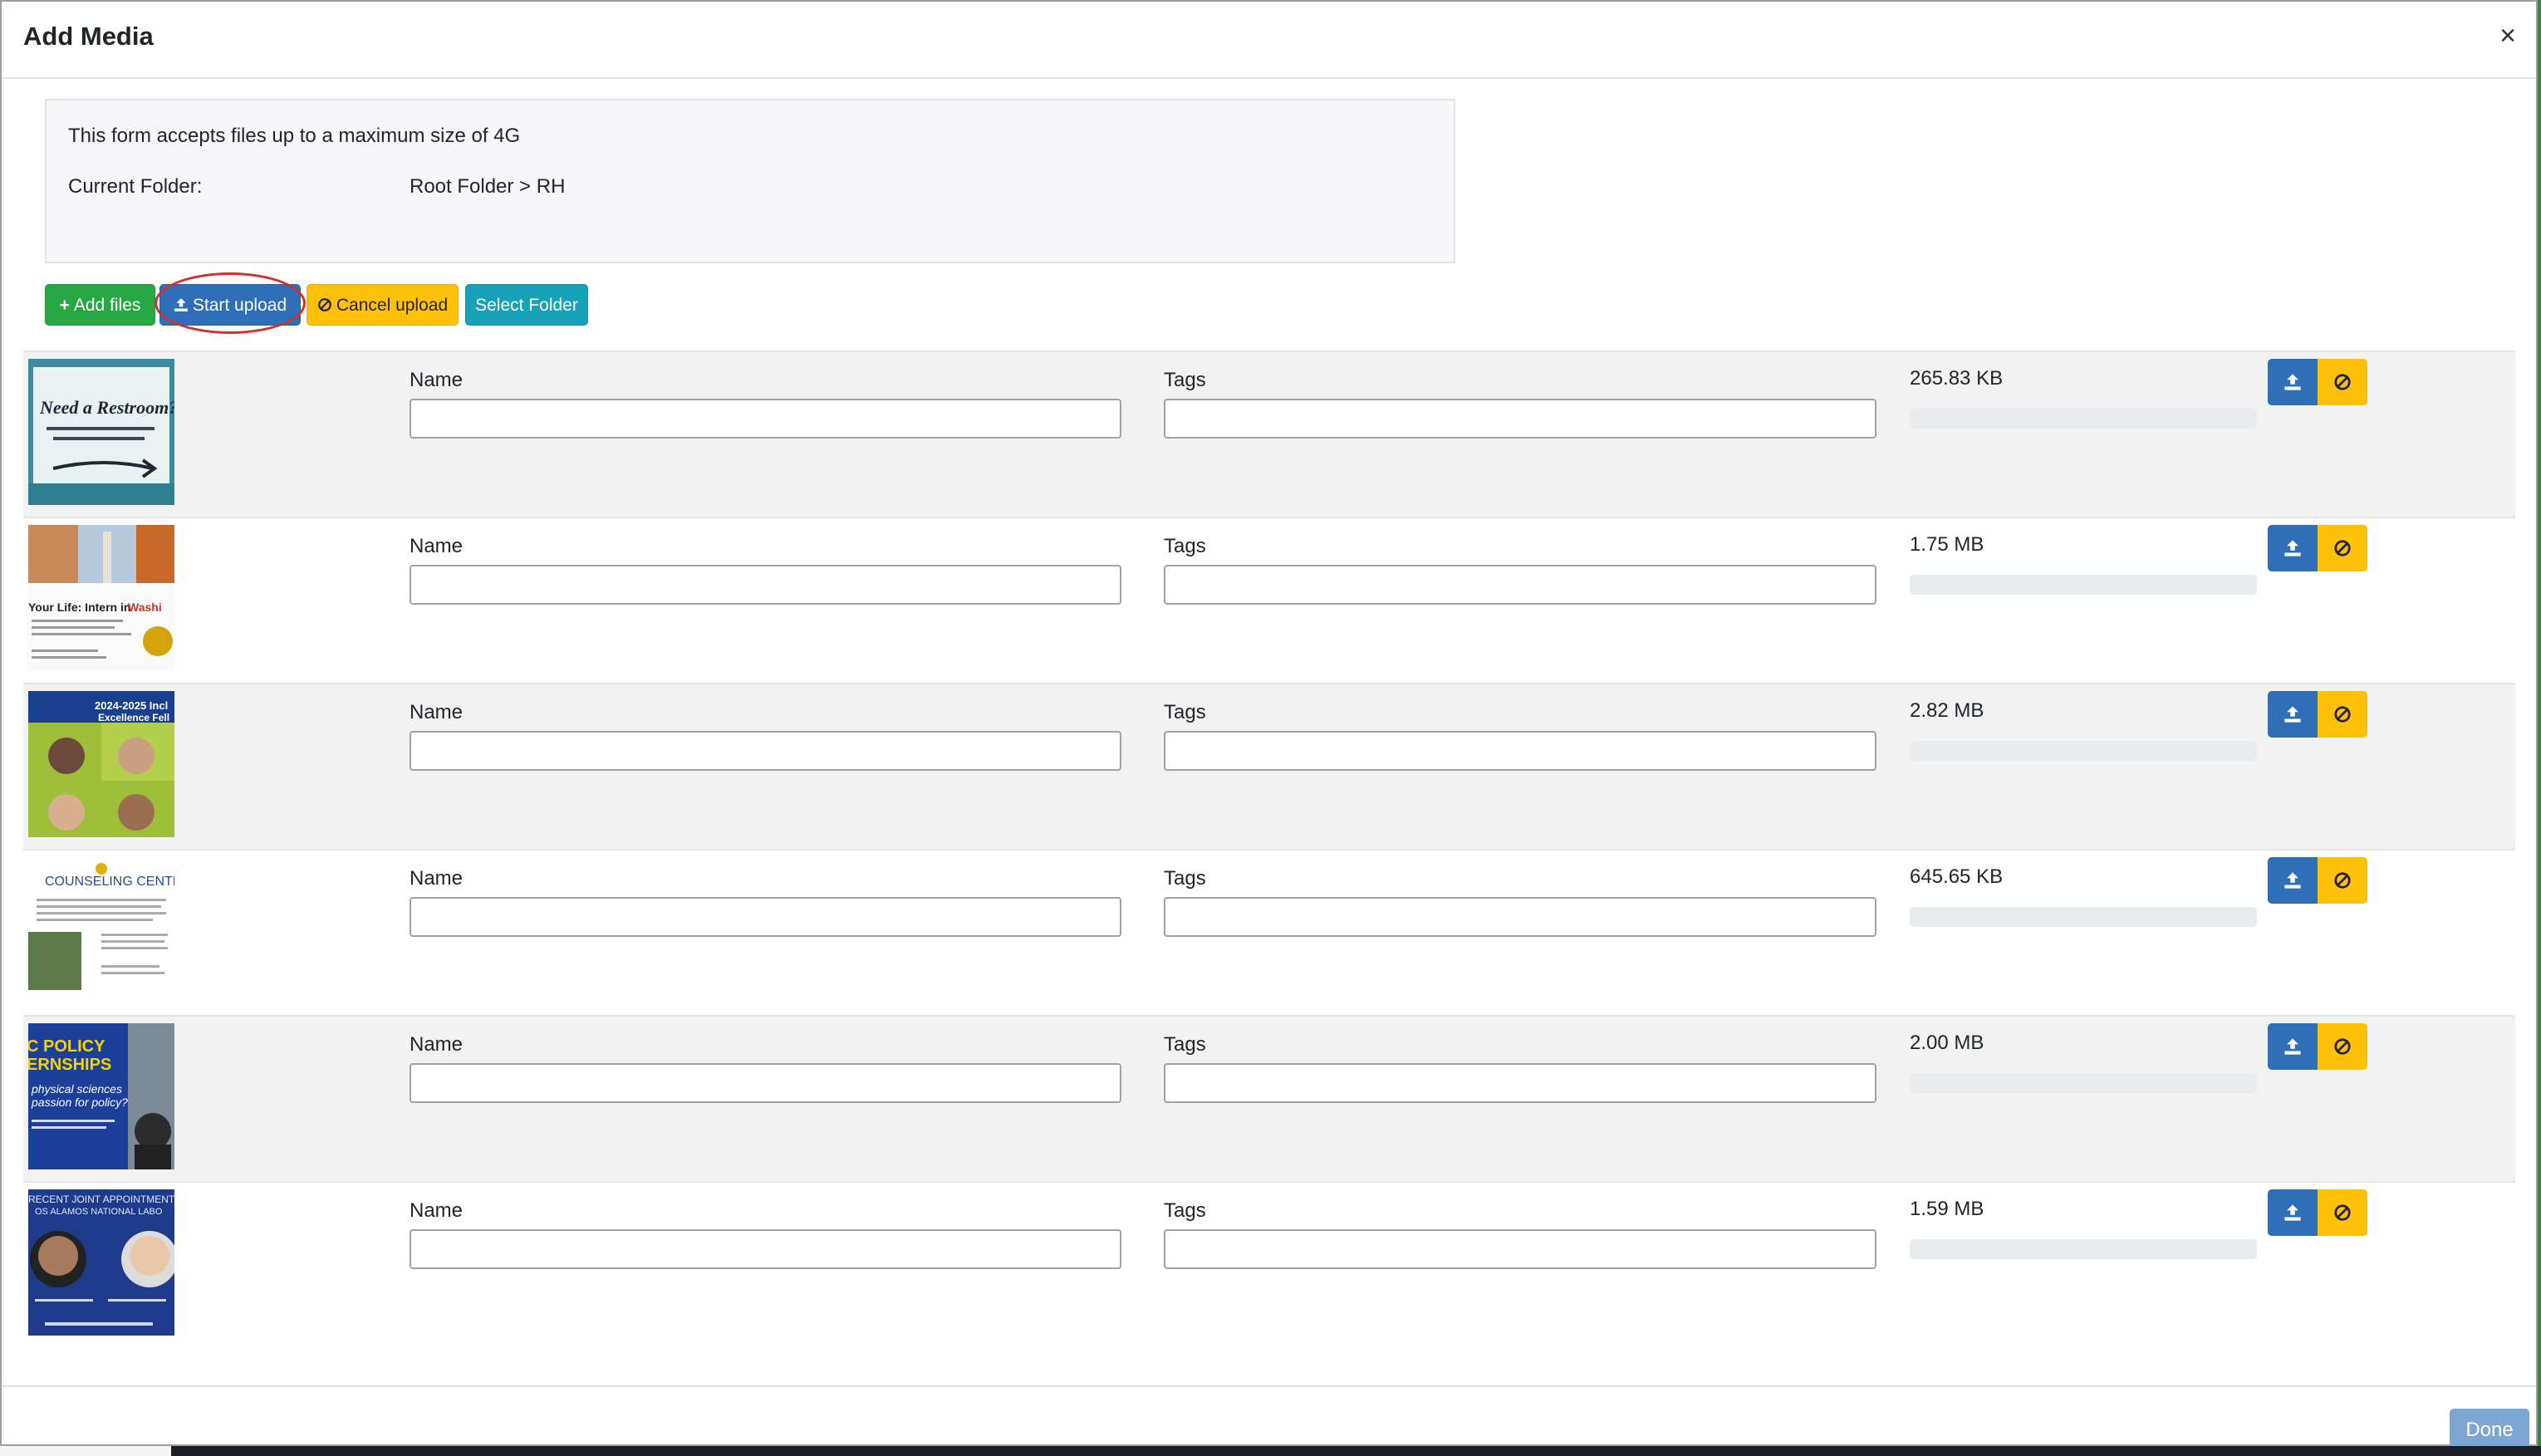  I want to click on file-size: 2.82 MB, so click(1947, 710).